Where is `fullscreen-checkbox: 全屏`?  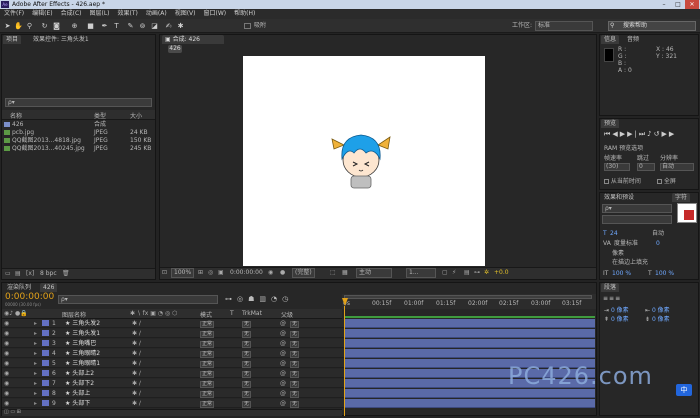 fullscreen-checkbox: 全屏 is located at coordinates (666, 181).